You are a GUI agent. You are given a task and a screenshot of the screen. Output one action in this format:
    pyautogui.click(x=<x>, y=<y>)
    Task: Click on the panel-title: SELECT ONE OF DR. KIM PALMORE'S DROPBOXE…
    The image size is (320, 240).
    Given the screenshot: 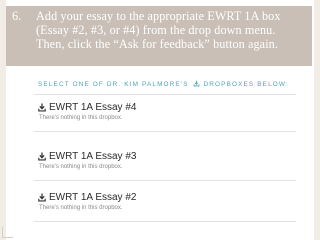 What is the action you would take?
    pyautogui.click(x=163, y=84)
    